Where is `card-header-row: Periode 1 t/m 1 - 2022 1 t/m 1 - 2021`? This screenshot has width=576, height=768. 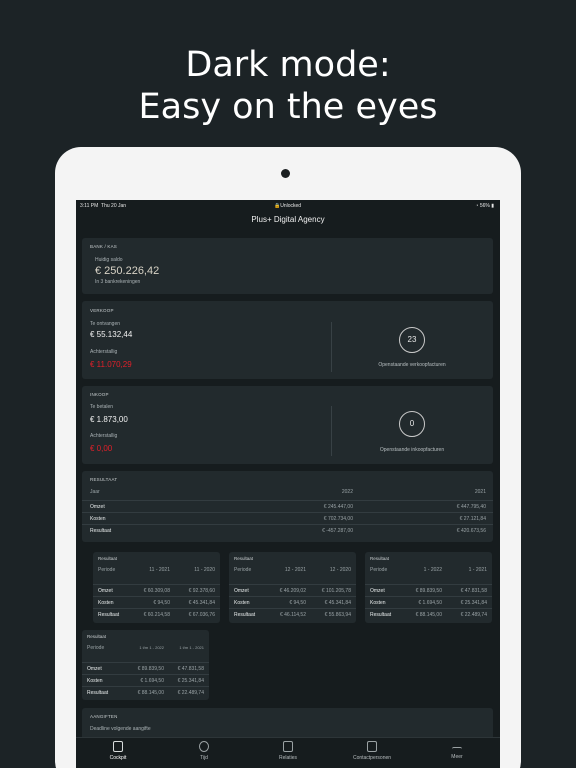 card-header-row: Periode 1 t/m 1 - 2022 1 t/m 1 - 2021 is located at coordinates (145, 648).